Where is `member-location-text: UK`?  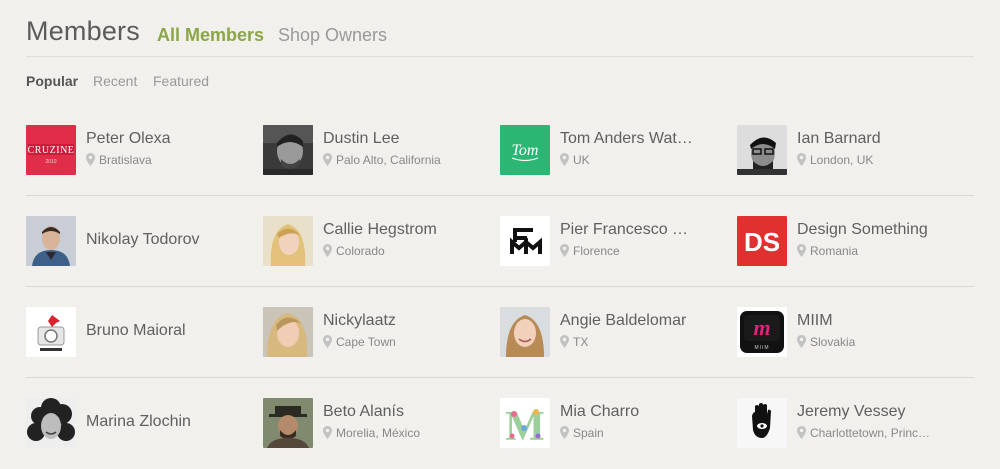
member-location-text: UK is located at coordinates (581, 160).